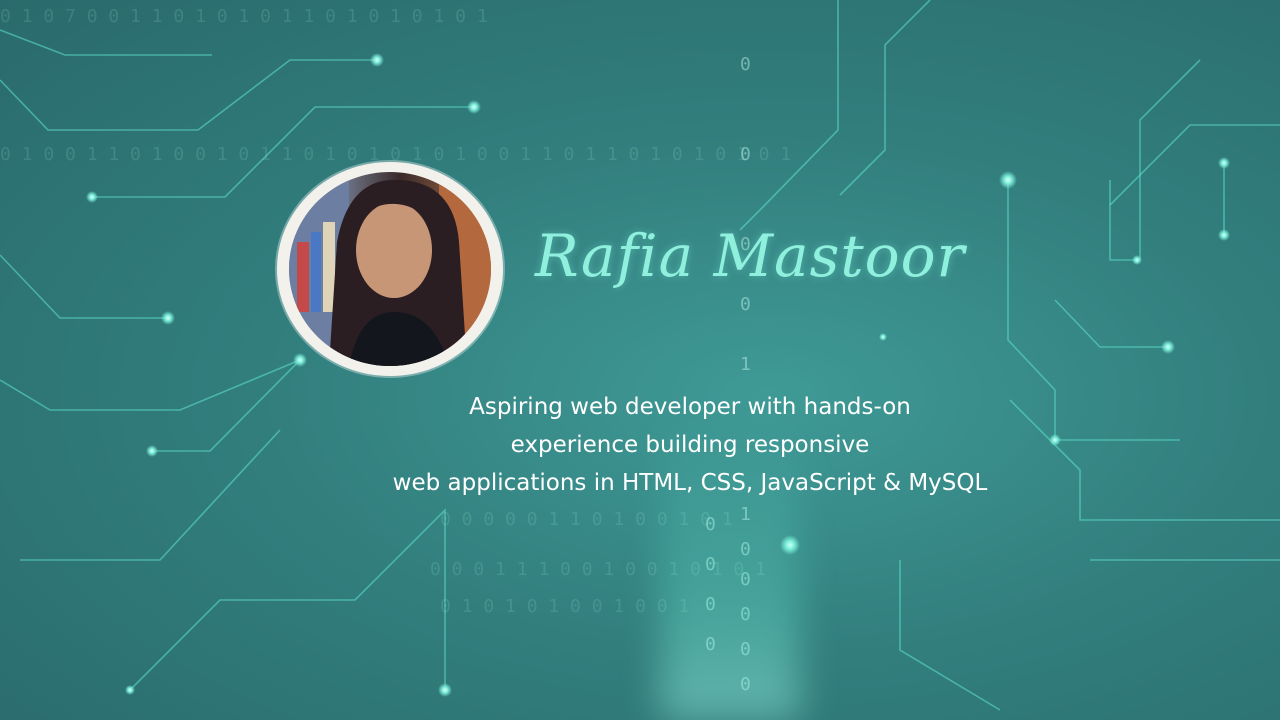 The image size is (1280, 720). What do you see at coordinates (745, 364) in the screenshot?
I see `svg-text: 1` at bounding box center [745, 364].